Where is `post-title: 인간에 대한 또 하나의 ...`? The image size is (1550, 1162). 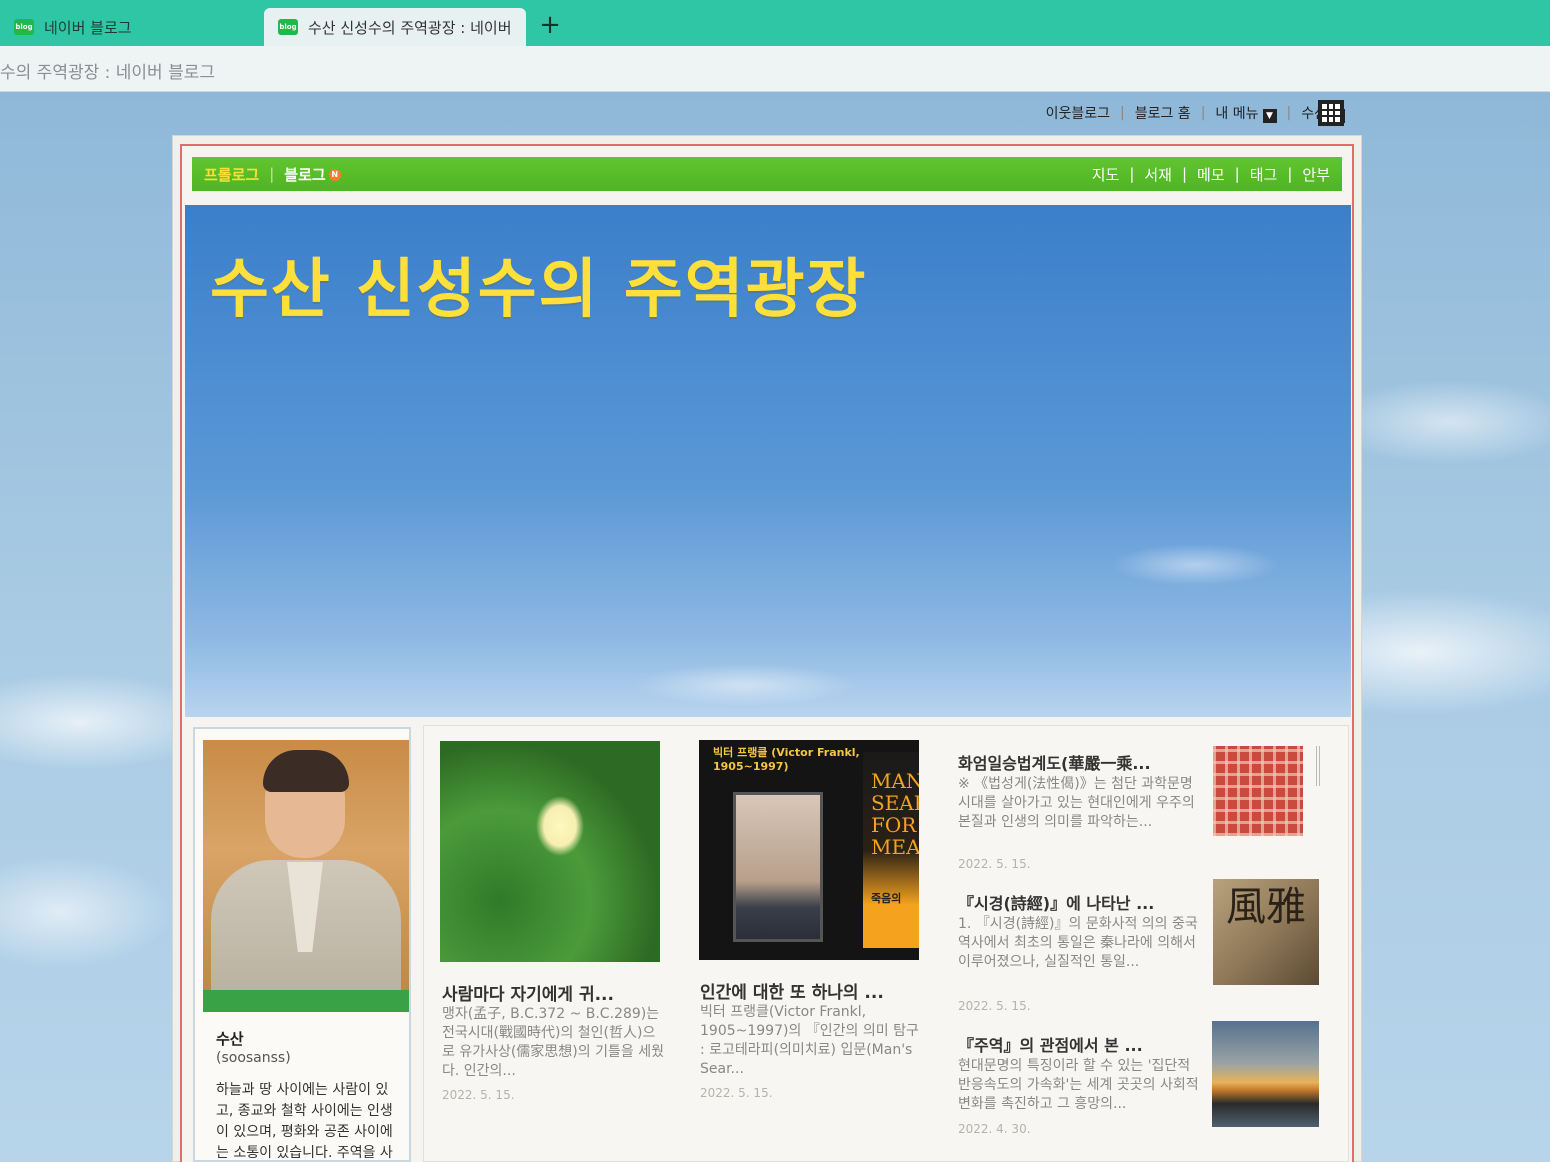 post-title: 인간에 대한 또 하나의 ... is located at coordinates (792, 990).